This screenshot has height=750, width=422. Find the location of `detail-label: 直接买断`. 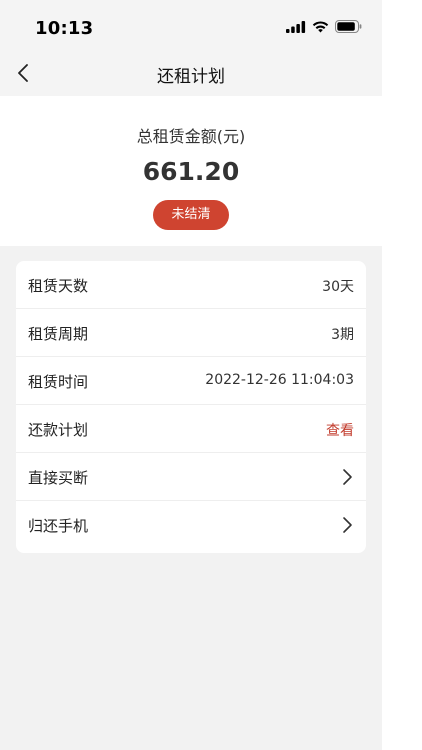

detail-label: 直接买断 is located at coordinates (58, 478).